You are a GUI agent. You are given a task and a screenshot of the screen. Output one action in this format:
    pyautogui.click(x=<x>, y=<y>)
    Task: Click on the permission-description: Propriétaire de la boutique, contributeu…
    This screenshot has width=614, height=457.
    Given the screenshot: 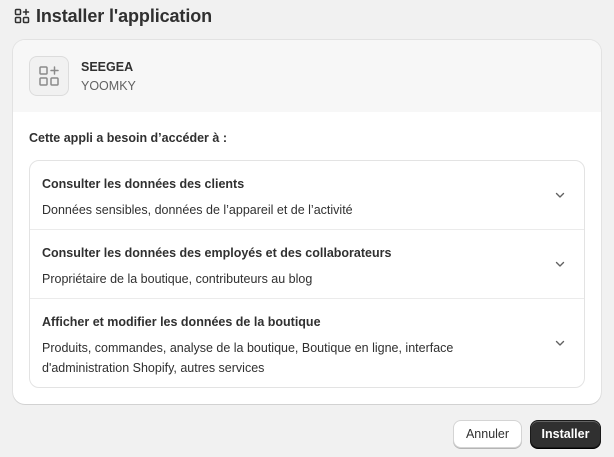 What is the action you would take?
    pyautogui.click(x=177, y=279)
    